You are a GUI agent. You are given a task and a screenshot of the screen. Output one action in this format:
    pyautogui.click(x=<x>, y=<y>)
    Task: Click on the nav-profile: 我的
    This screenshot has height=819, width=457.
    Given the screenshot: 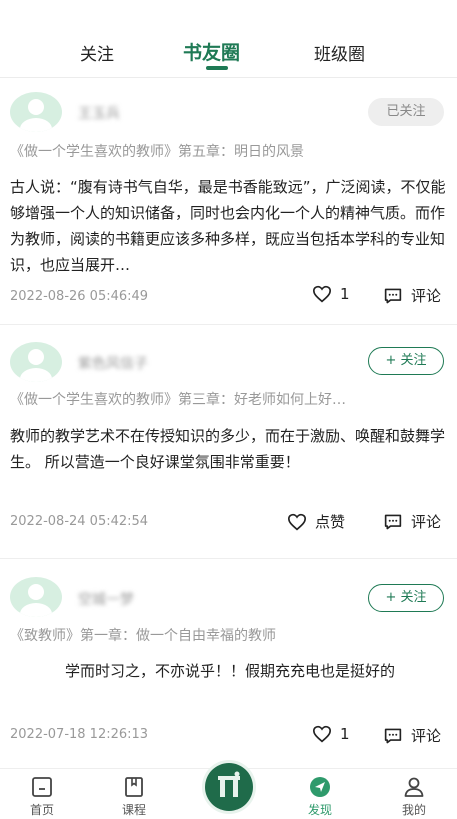 What is the action you would take?
    pyautogui.click(x=414, y=796)
    